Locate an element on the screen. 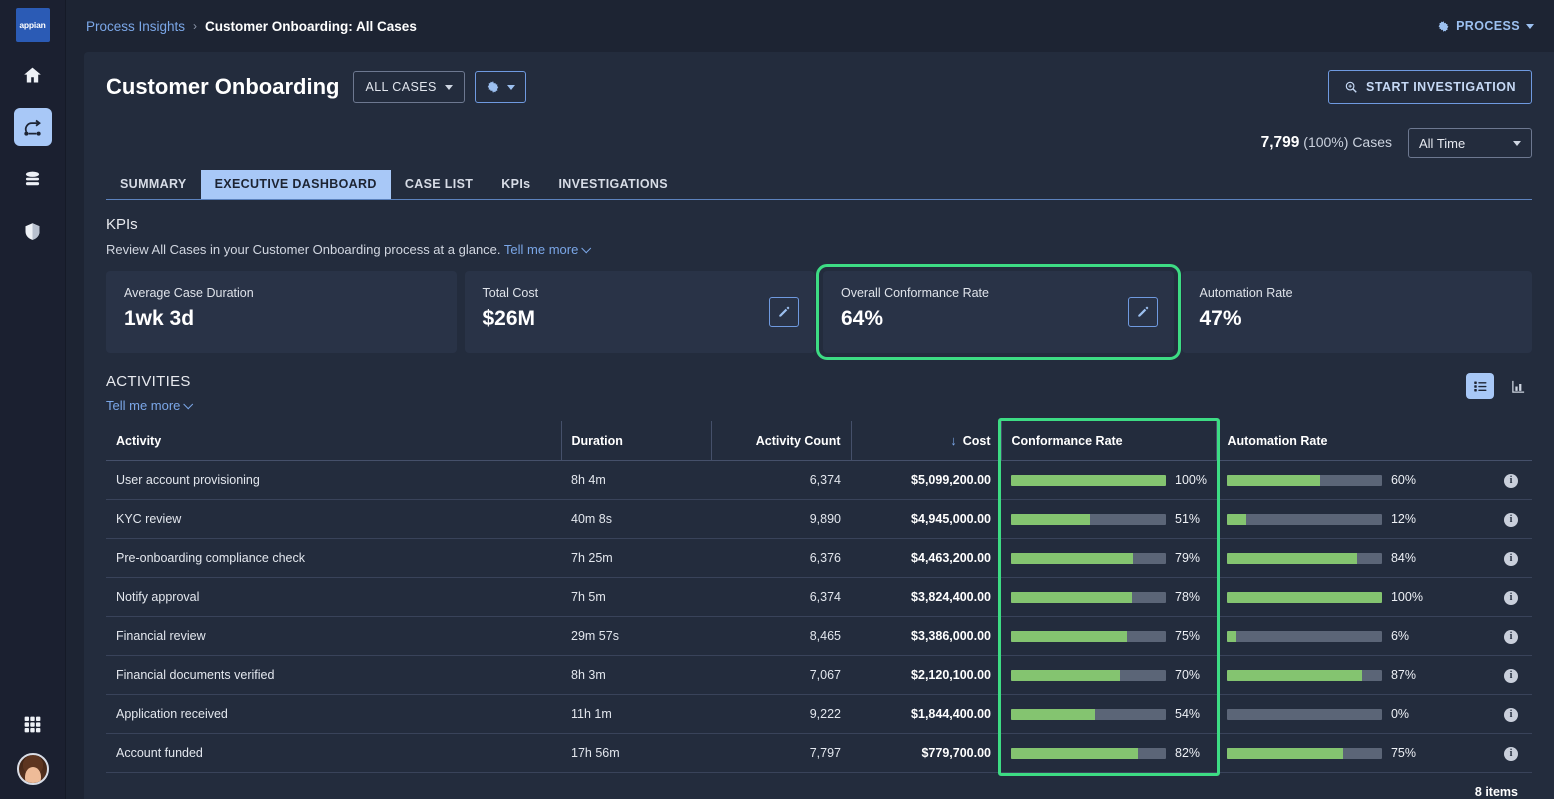  activities-tell-me-more-link: Tell me more is located at coordinates (150, 405).